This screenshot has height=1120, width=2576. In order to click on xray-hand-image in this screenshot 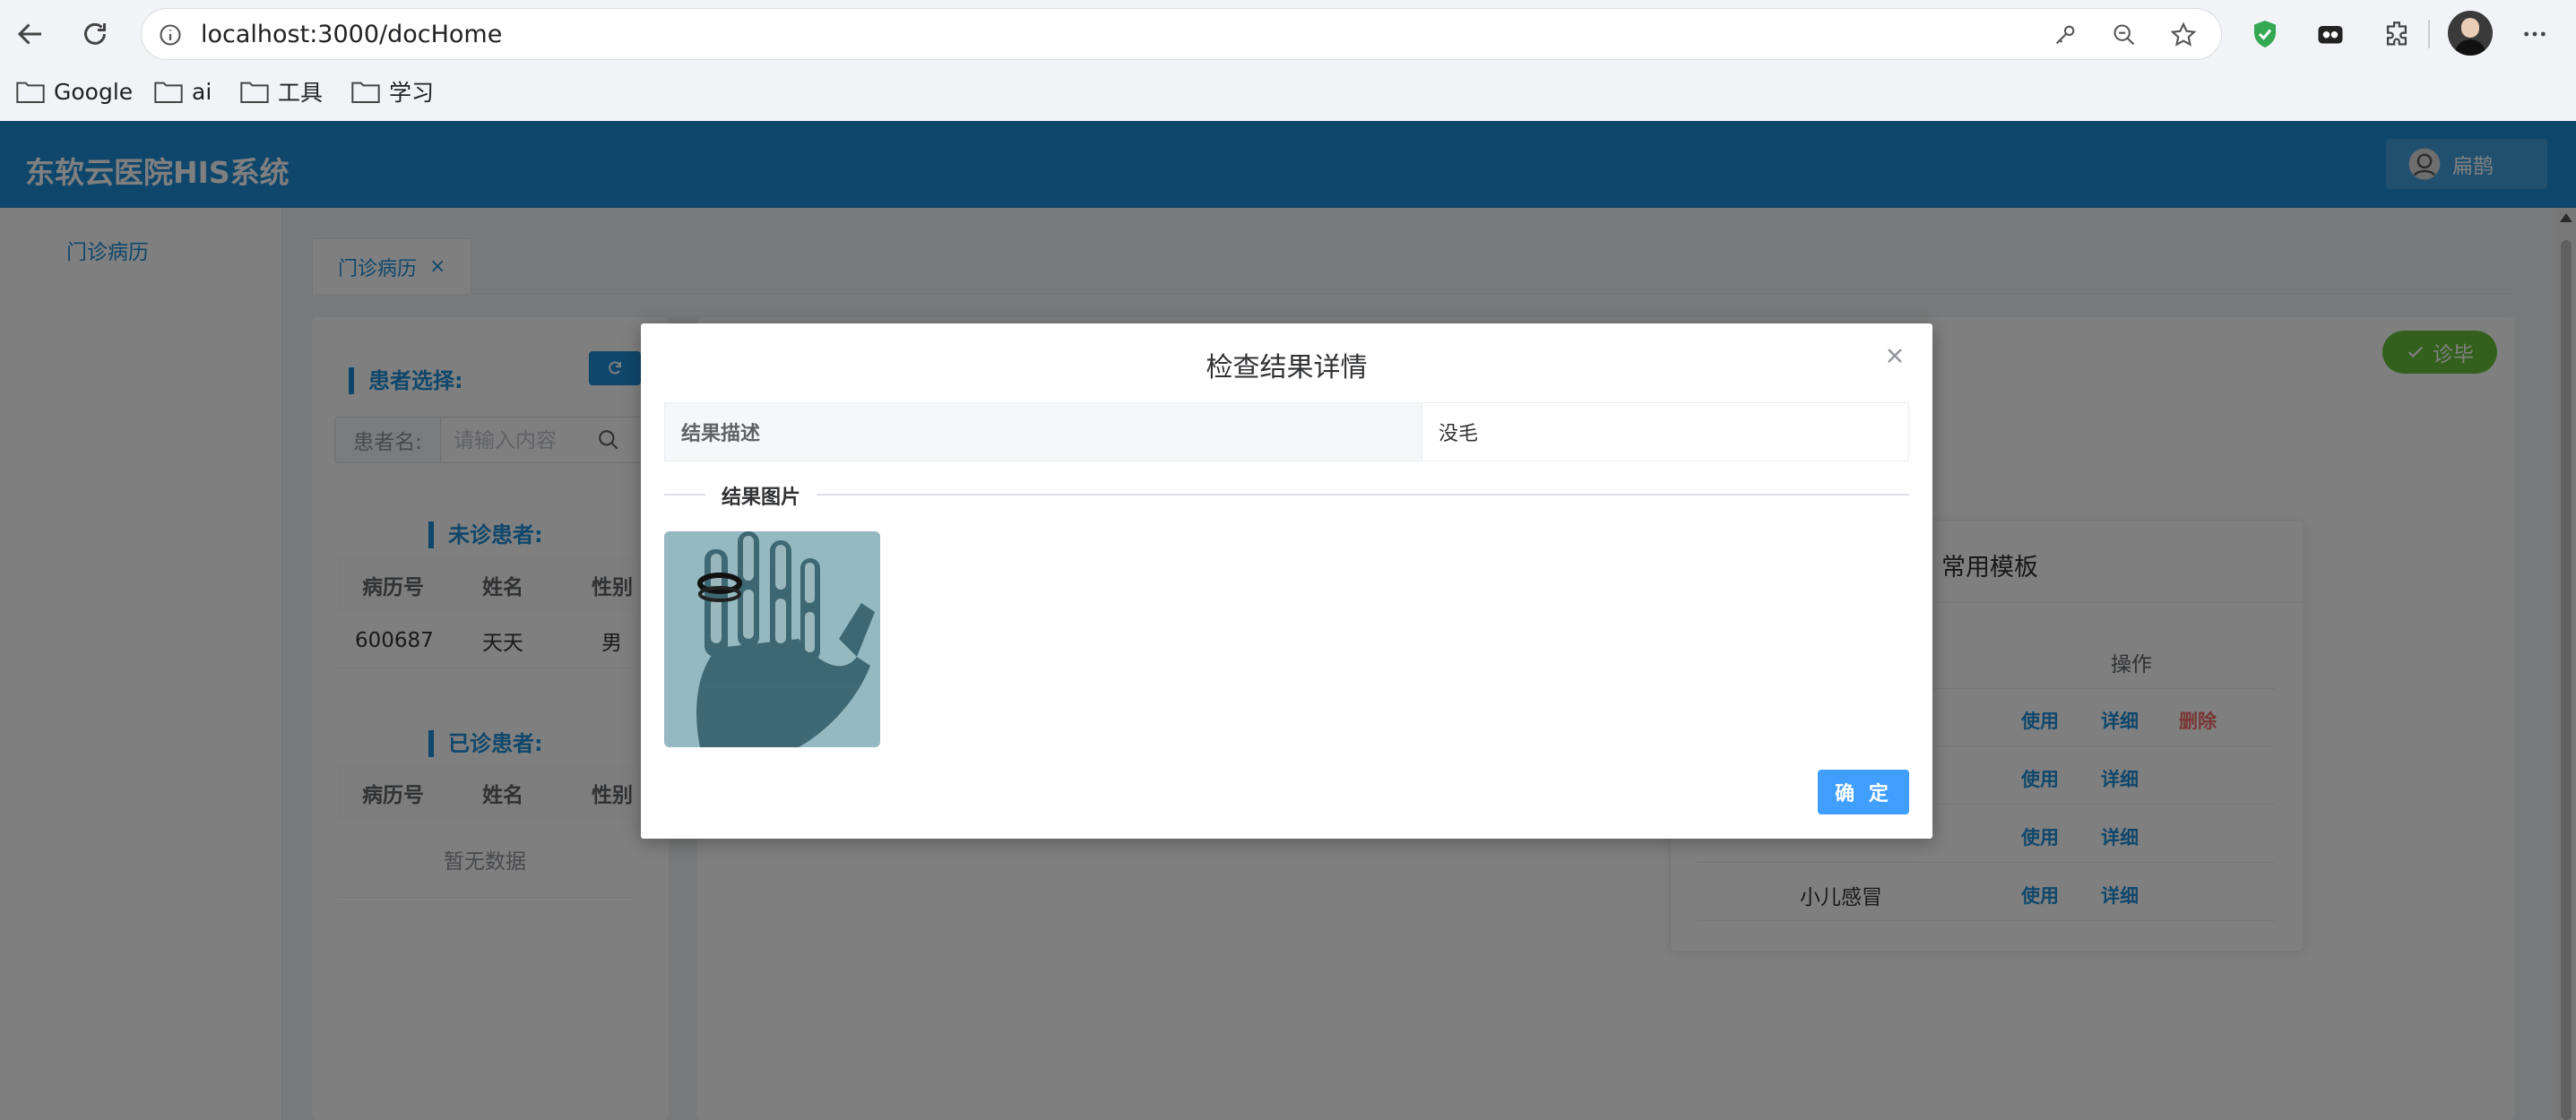, I will do `click(772, 639)`.